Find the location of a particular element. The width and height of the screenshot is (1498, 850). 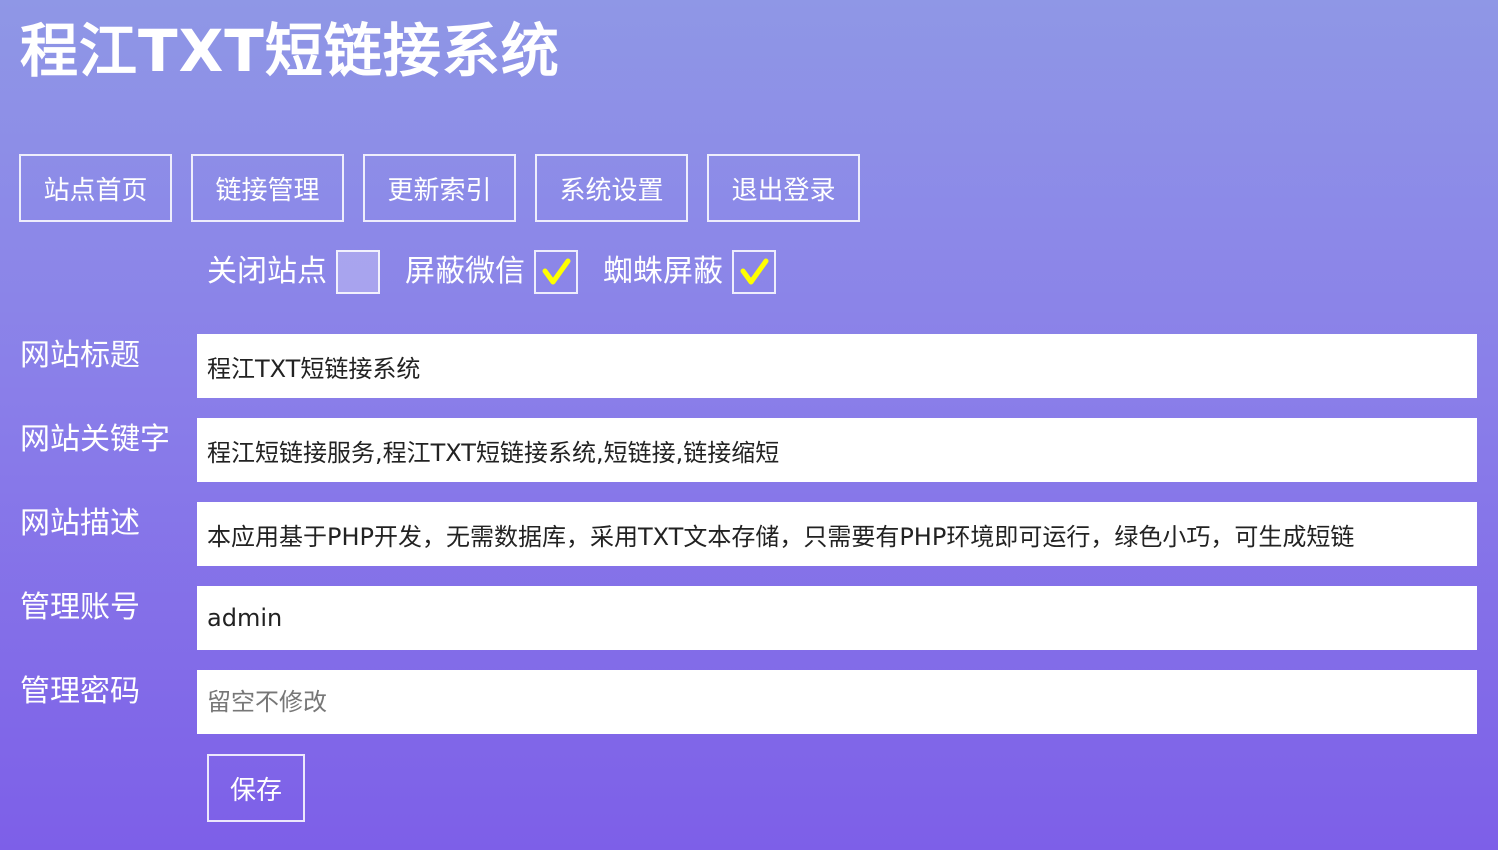

form-row-site-keywords: 网站关键字 is located at coordinates (749, 450).